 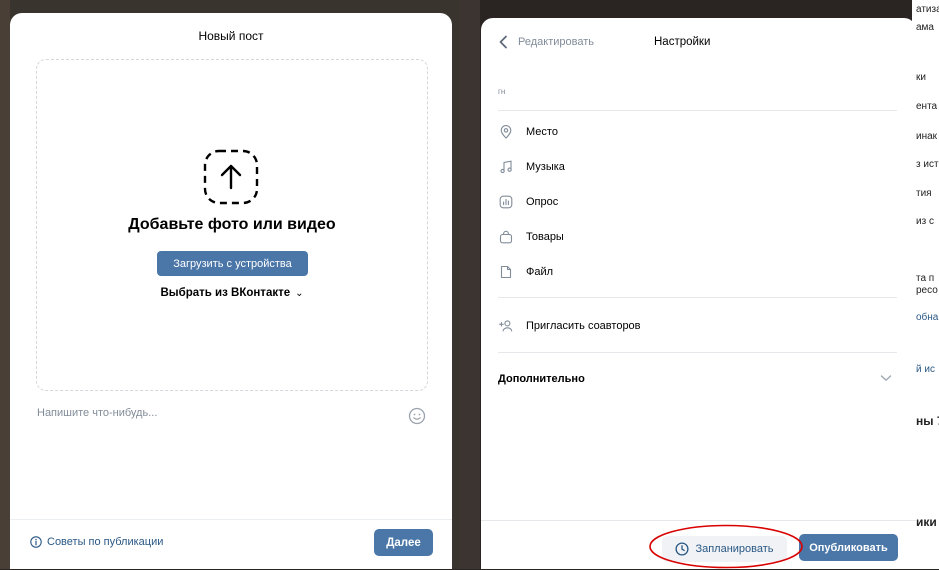 What do you see at coordinates (886, 378) in the screenshot?
I see `chevron-down-icon` at bounding box center [886, 378].